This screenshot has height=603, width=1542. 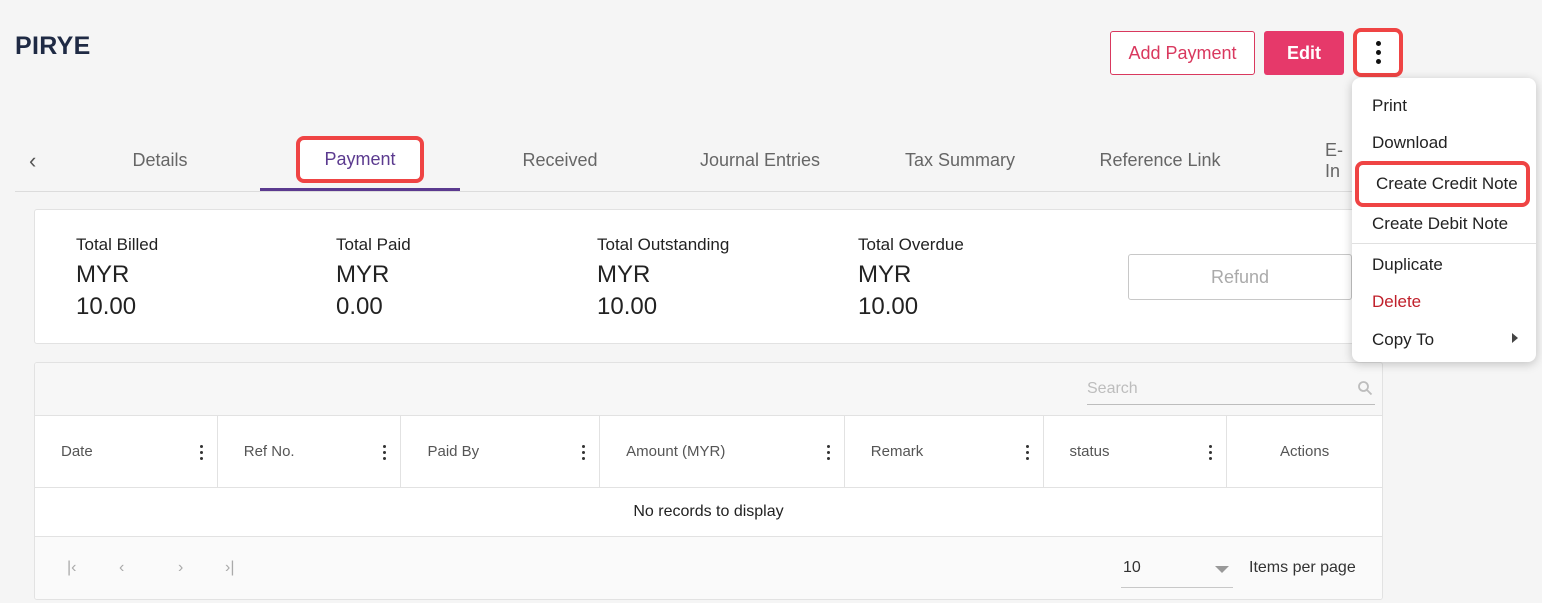 I want to click on items-per-page-label: Items per page, so click(x=1302, y=567).